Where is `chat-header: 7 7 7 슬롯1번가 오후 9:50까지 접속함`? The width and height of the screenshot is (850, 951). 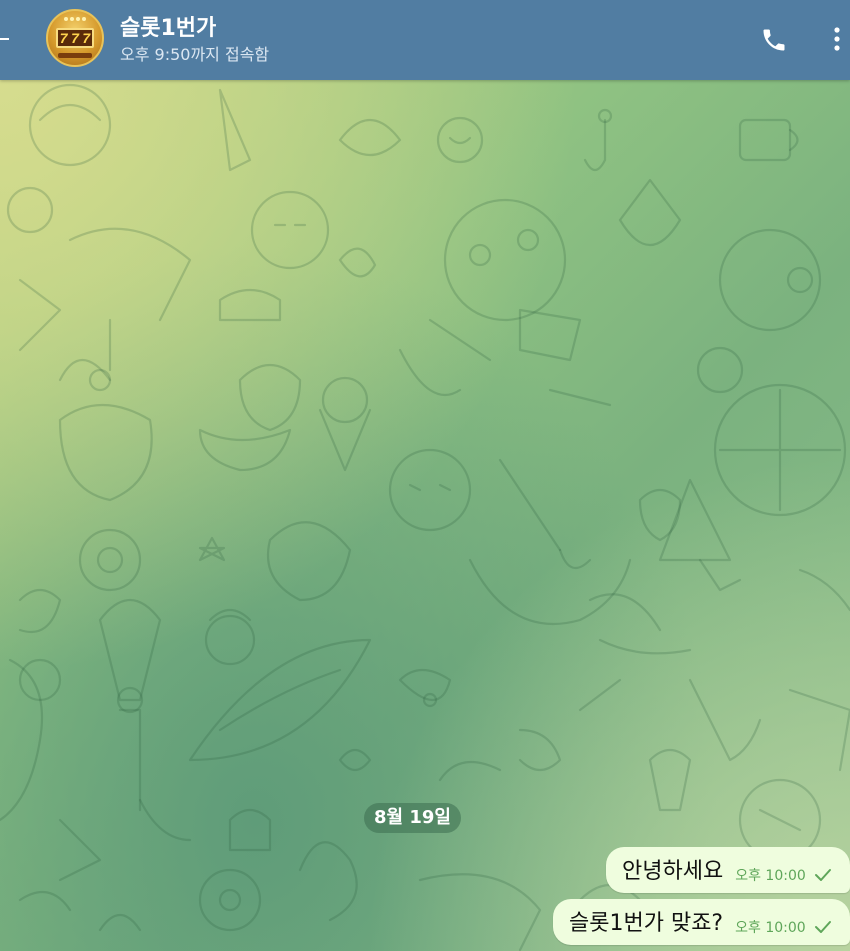 chat-header: 7 7 7 슬롯1번가 오후 9:50까지 접속함 is located at coordinates (425, 40).